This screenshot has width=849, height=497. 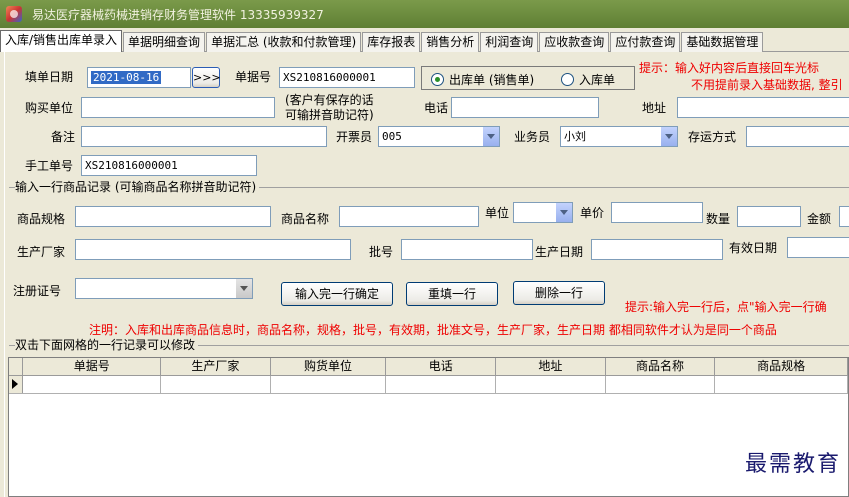 I want to click on tab-base-data: 基础数据管理, so click(x=722, y=42).